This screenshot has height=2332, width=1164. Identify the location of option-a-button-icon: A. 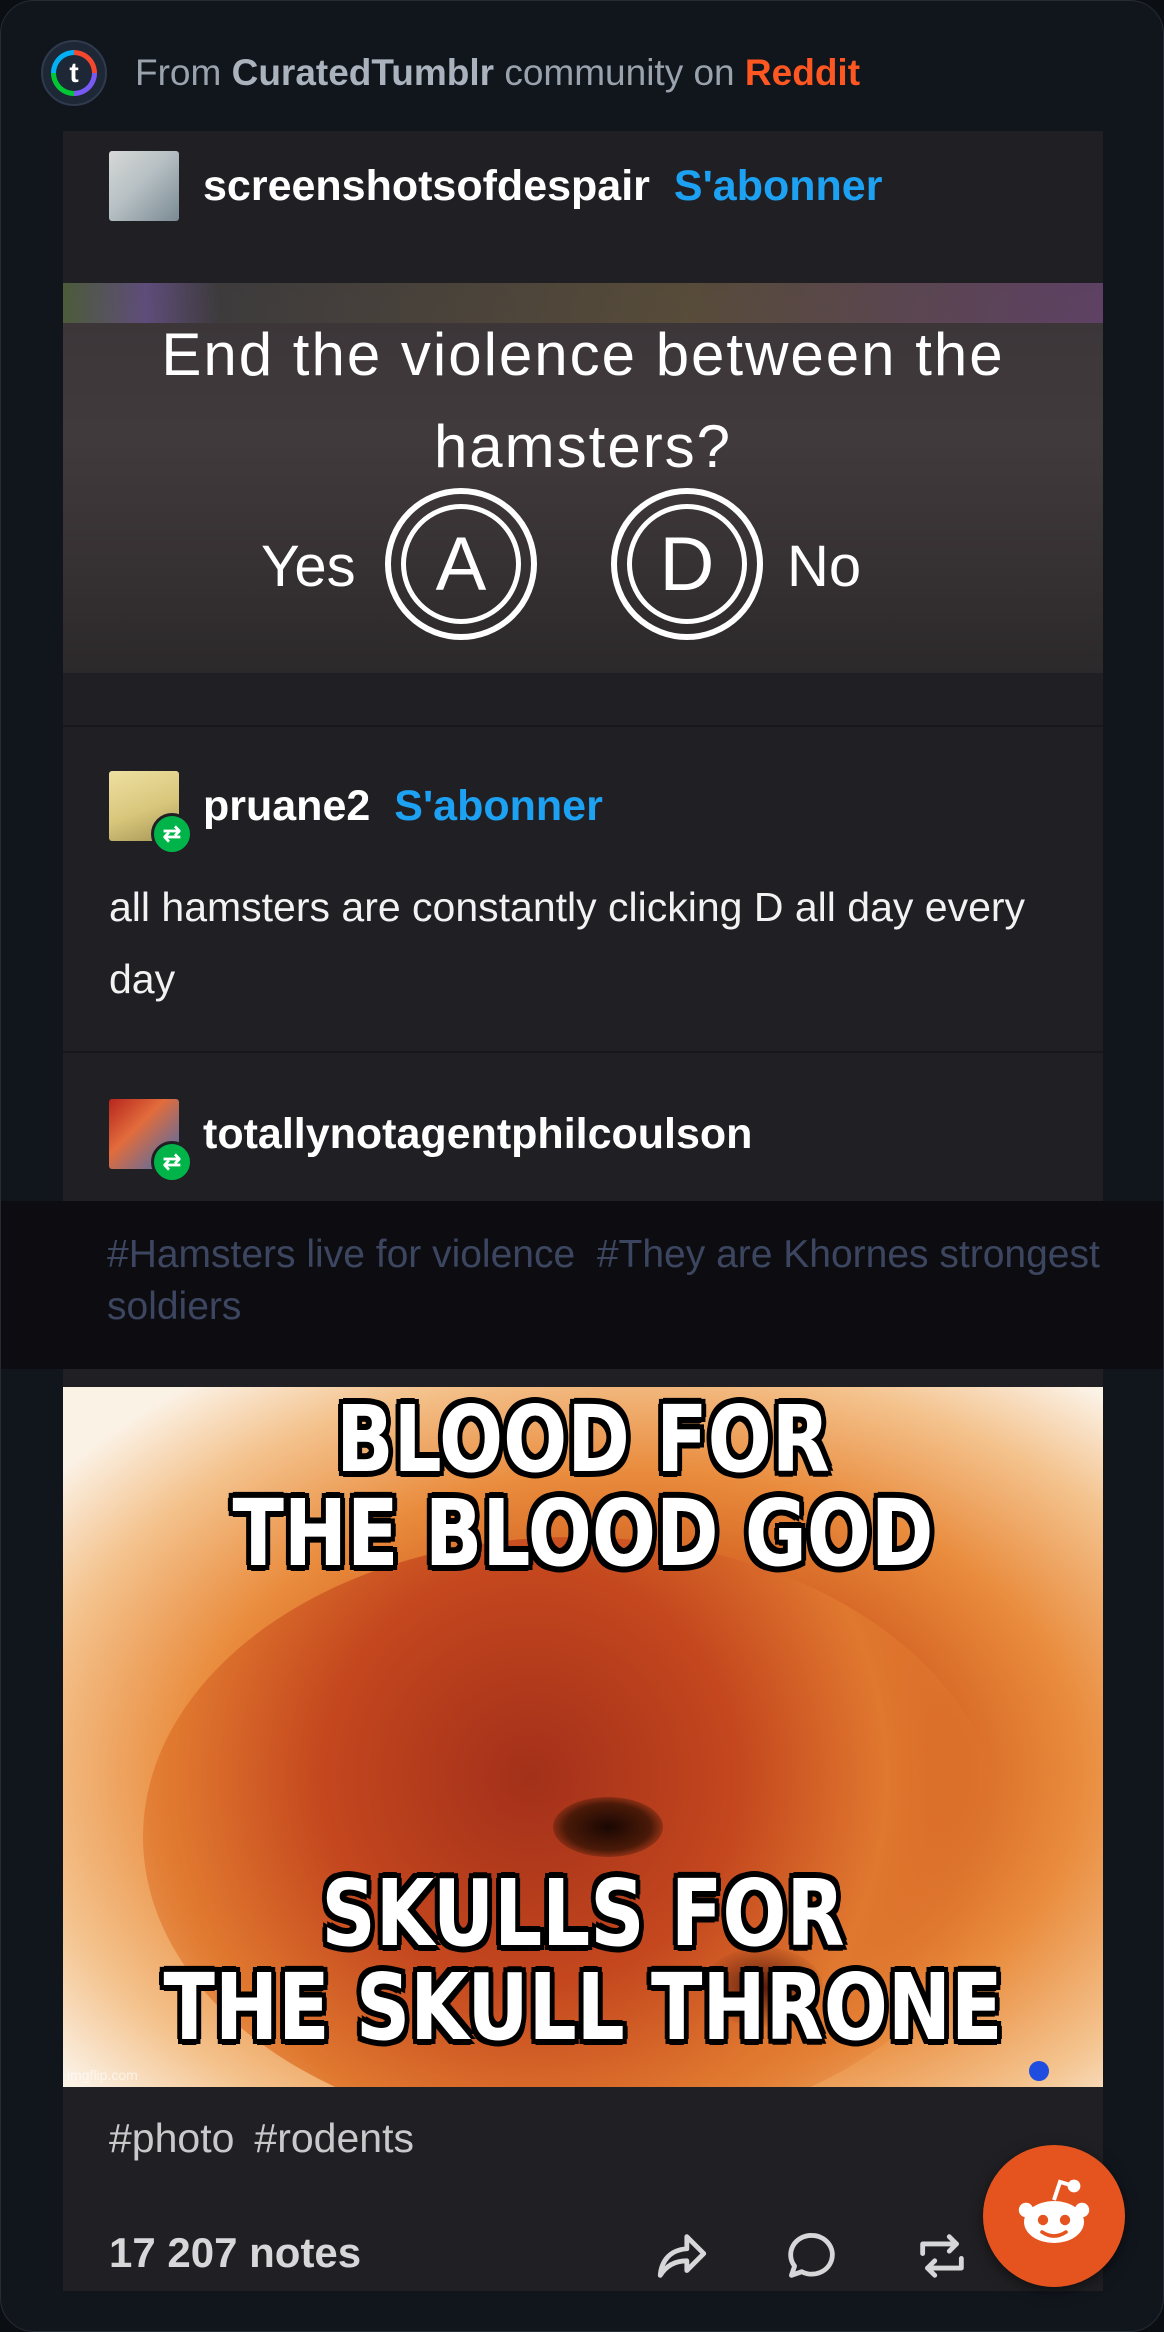
(461, 564).